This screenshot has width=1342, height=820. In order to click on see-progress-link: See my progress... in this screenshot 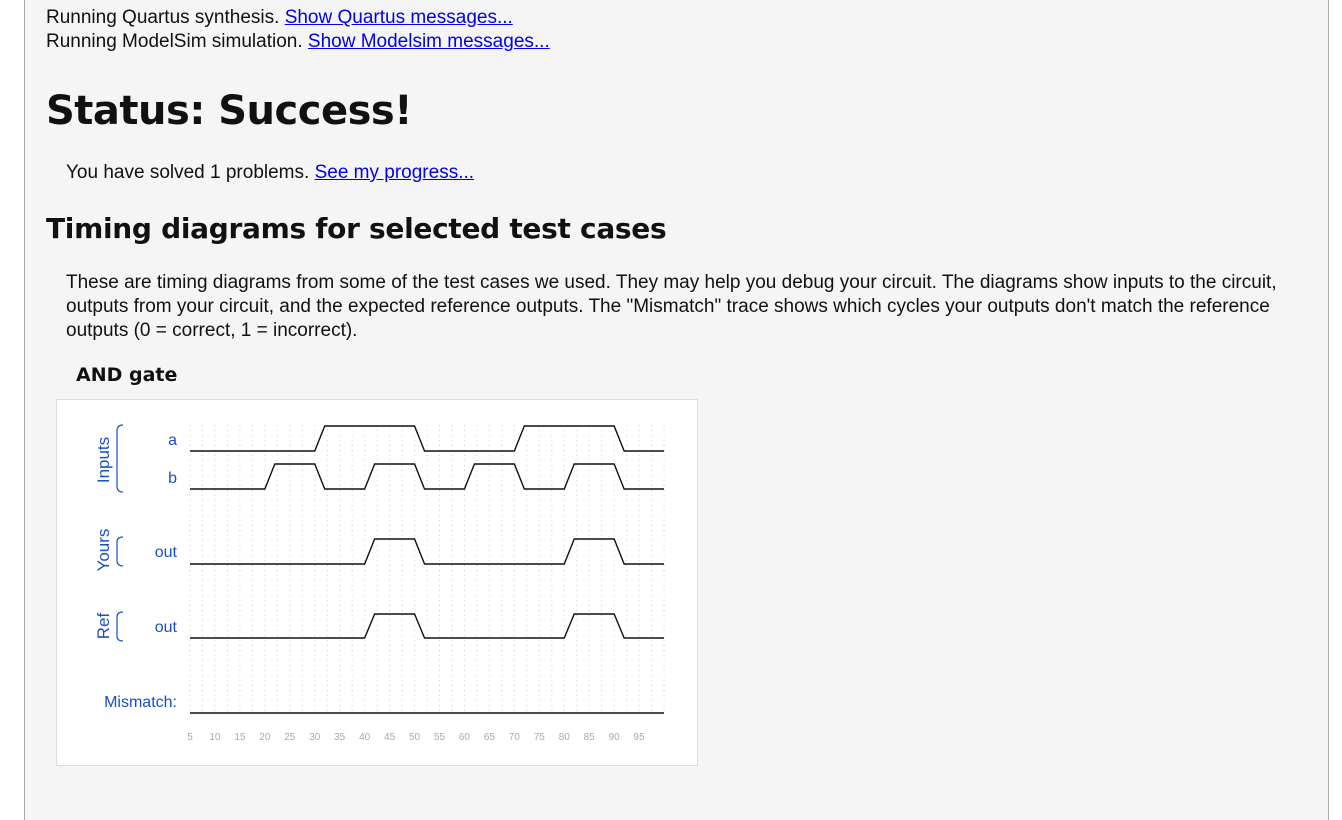, I will do `click(394, 172)`.